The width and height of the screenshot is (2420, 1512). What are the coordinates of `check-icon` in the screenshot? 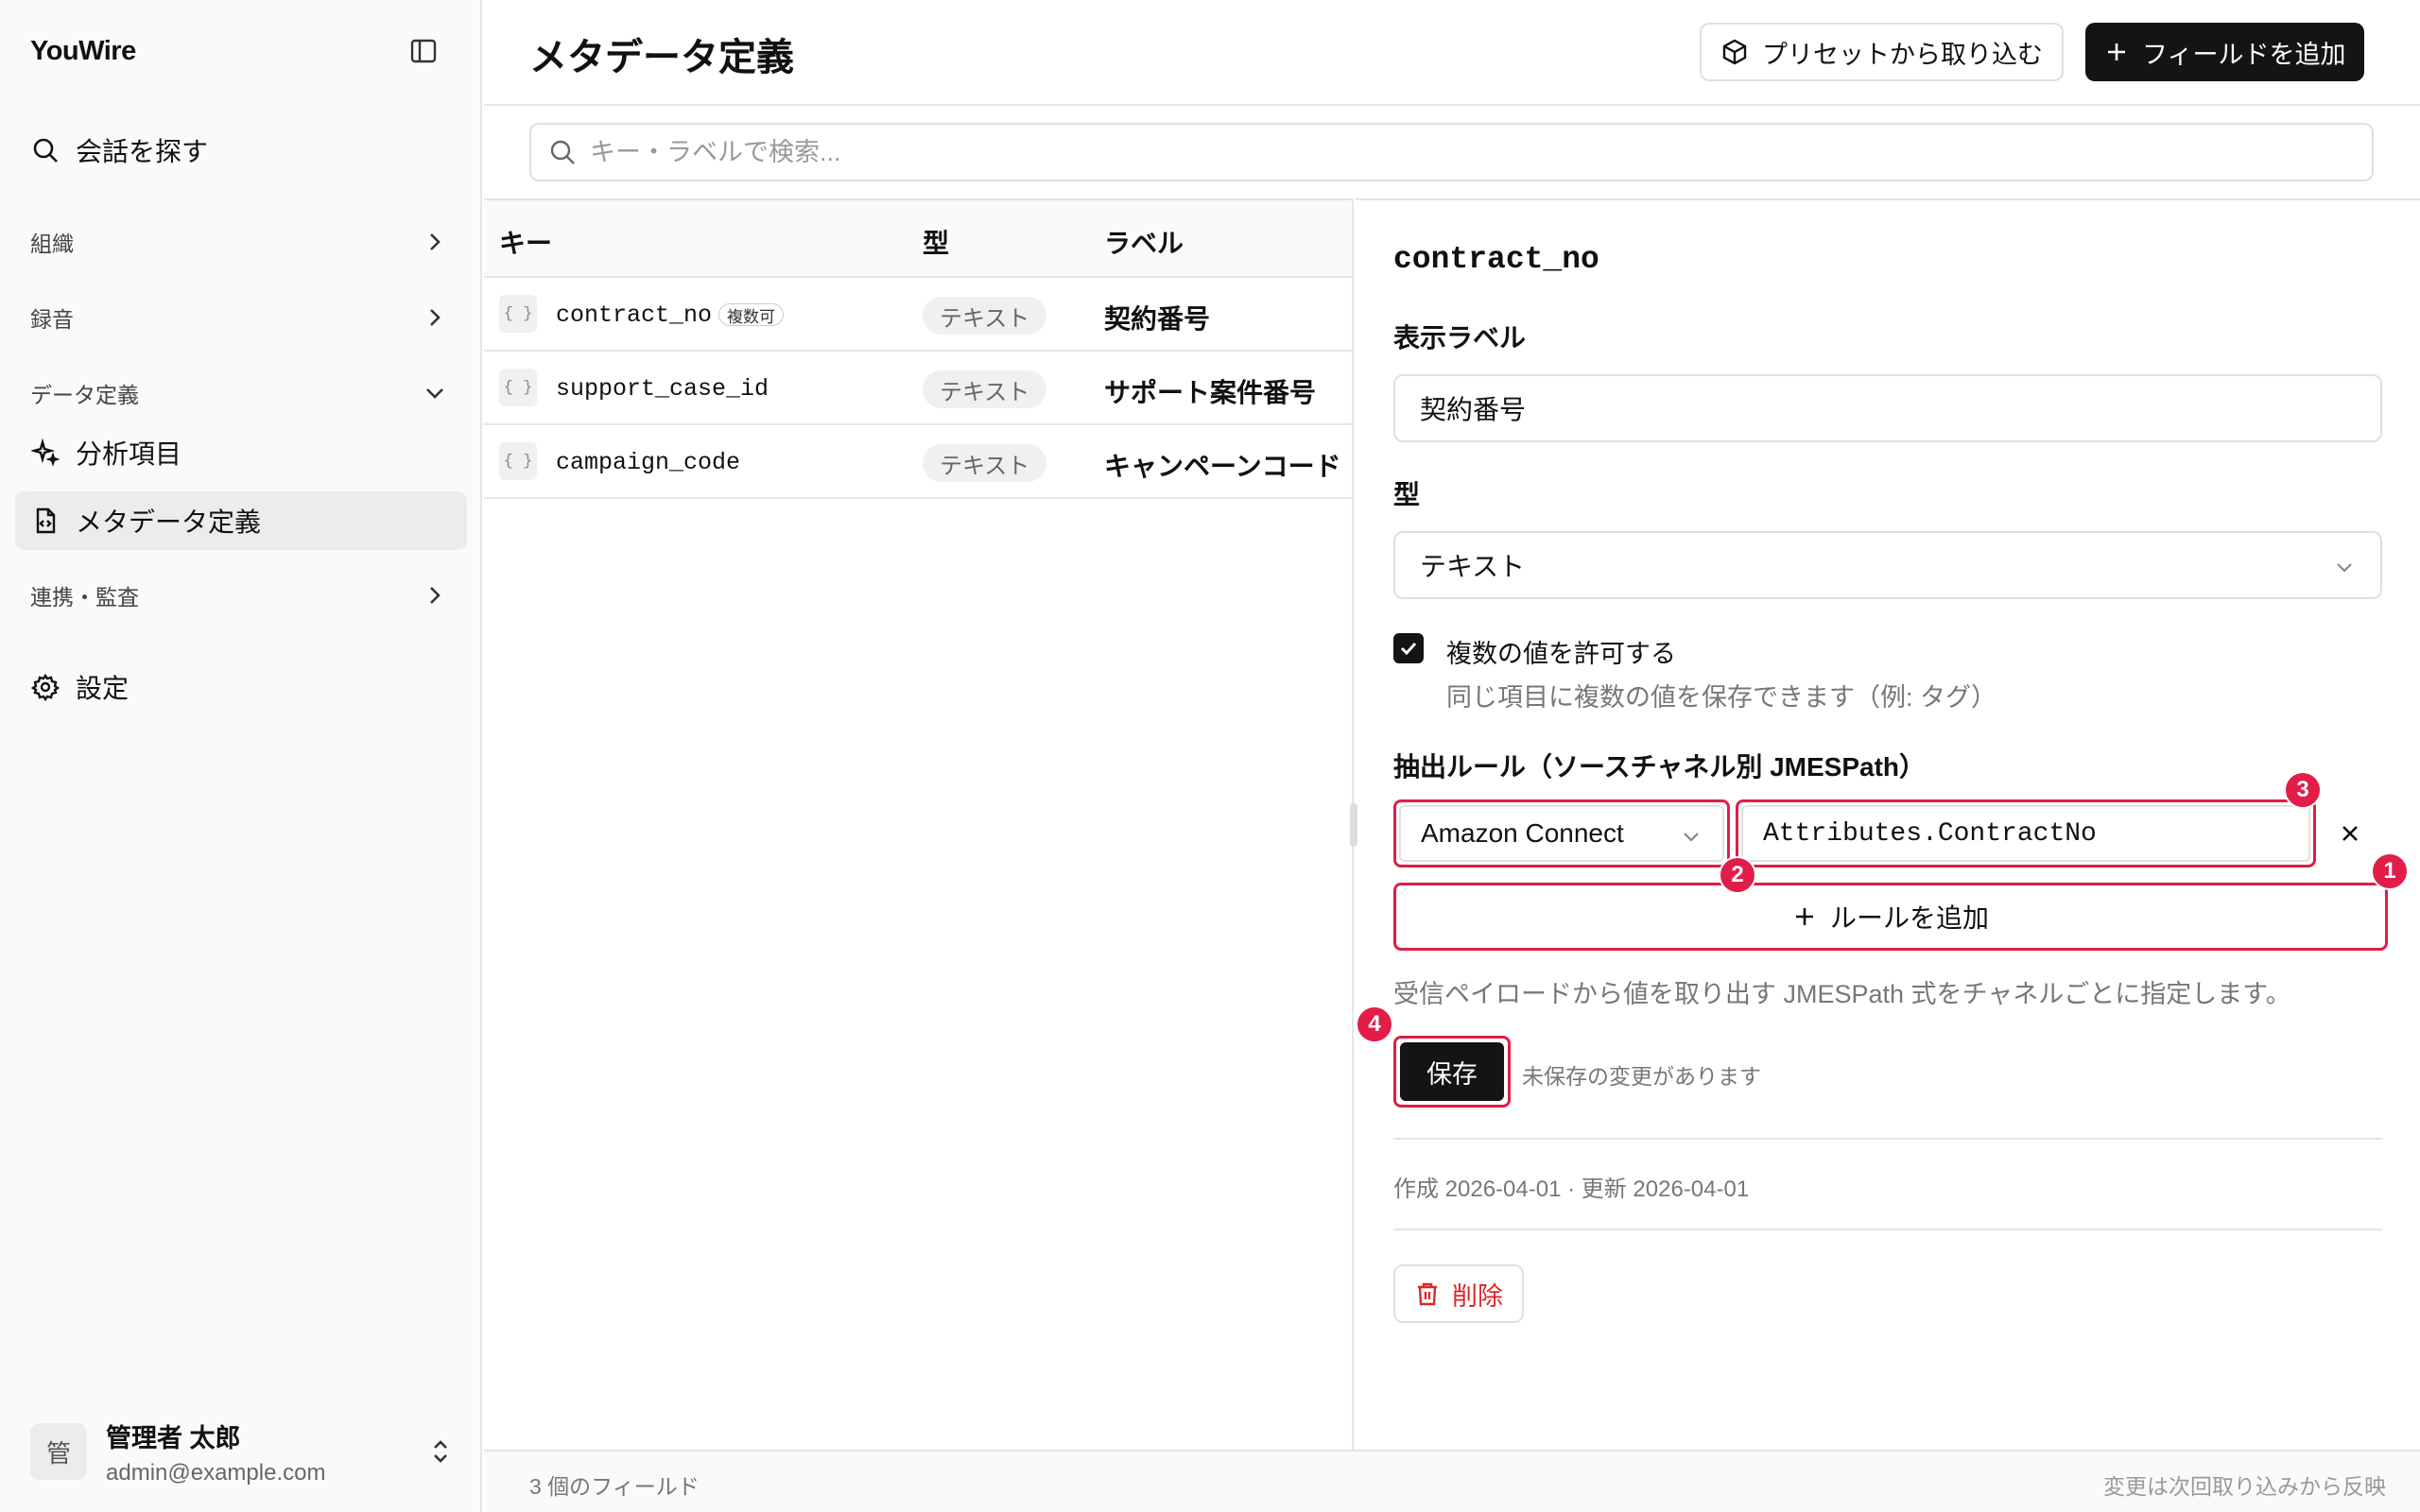 It's located at (1409, 649).